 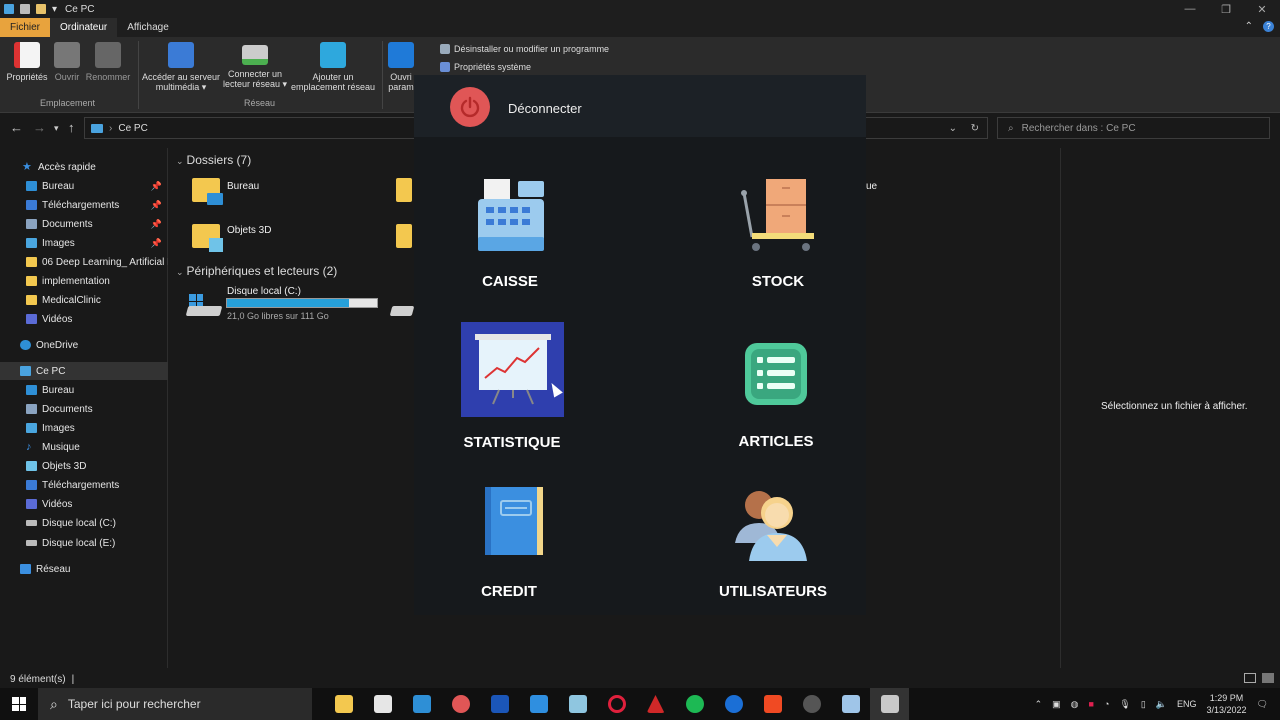 I want to click on nav-label: Téléchargements, so click(x=81, y=485).